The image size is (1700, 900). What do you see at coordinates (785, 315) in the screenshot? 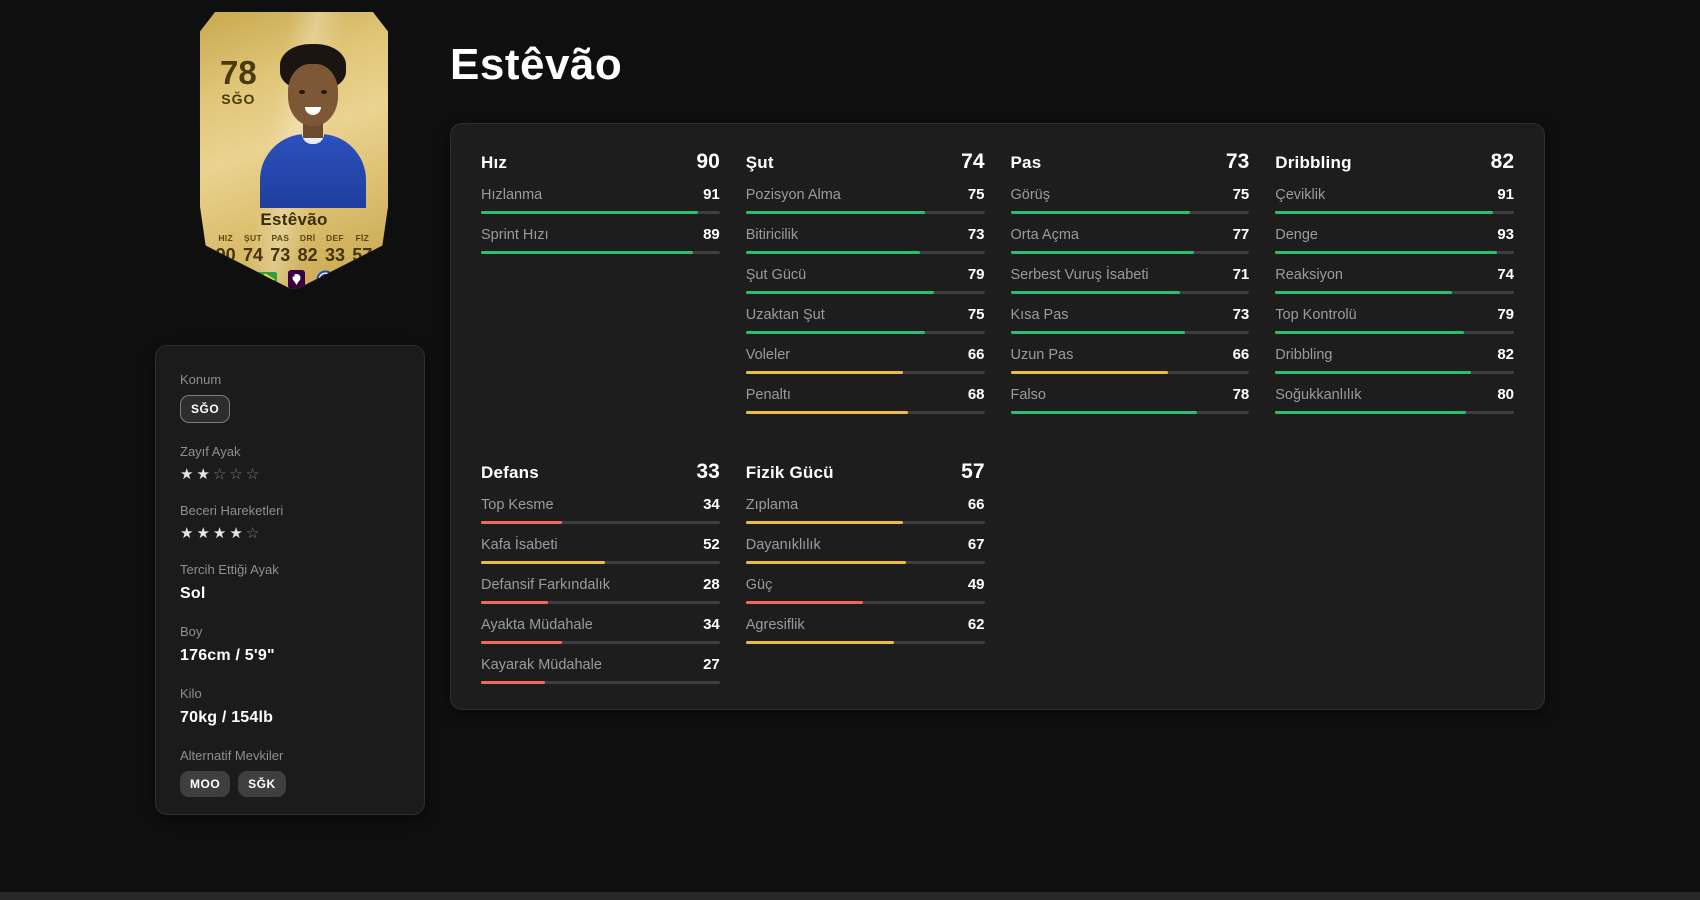
I see `stat-label: Uzaktan Şut` at bounding box center [785, 315].